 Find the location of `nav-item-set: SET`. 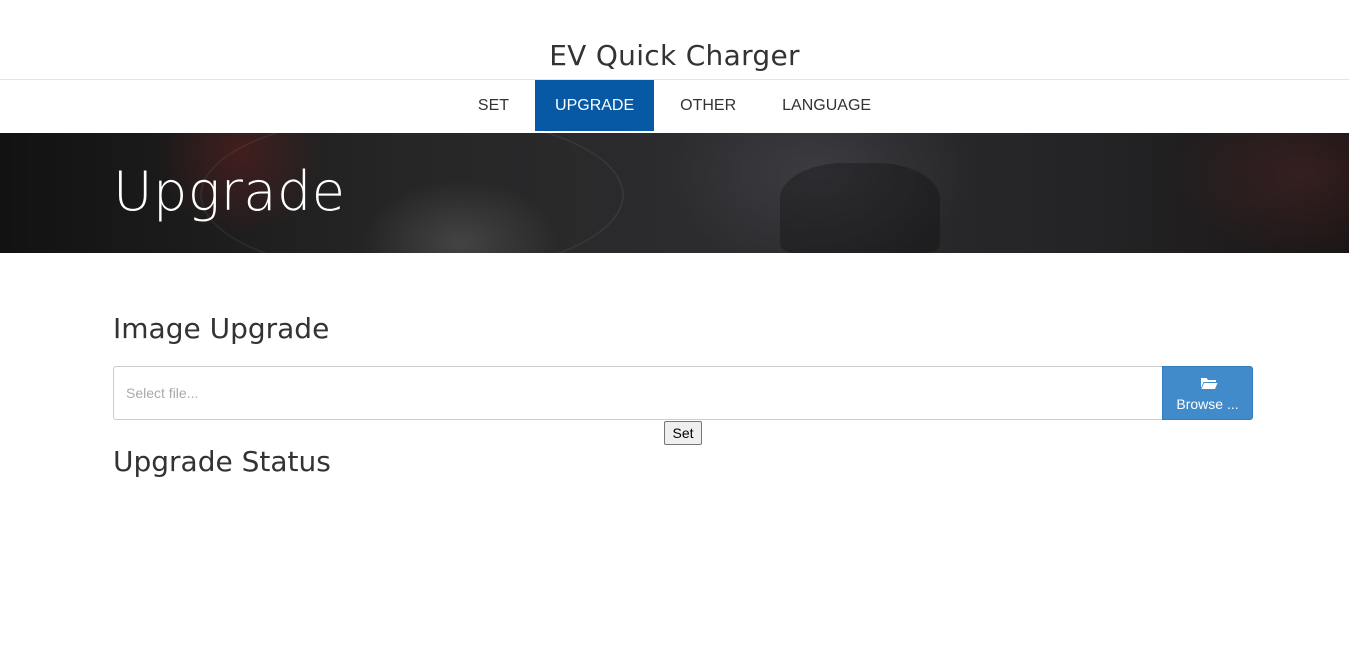

nav-item-set: SET is located at coordinates (493, 105).